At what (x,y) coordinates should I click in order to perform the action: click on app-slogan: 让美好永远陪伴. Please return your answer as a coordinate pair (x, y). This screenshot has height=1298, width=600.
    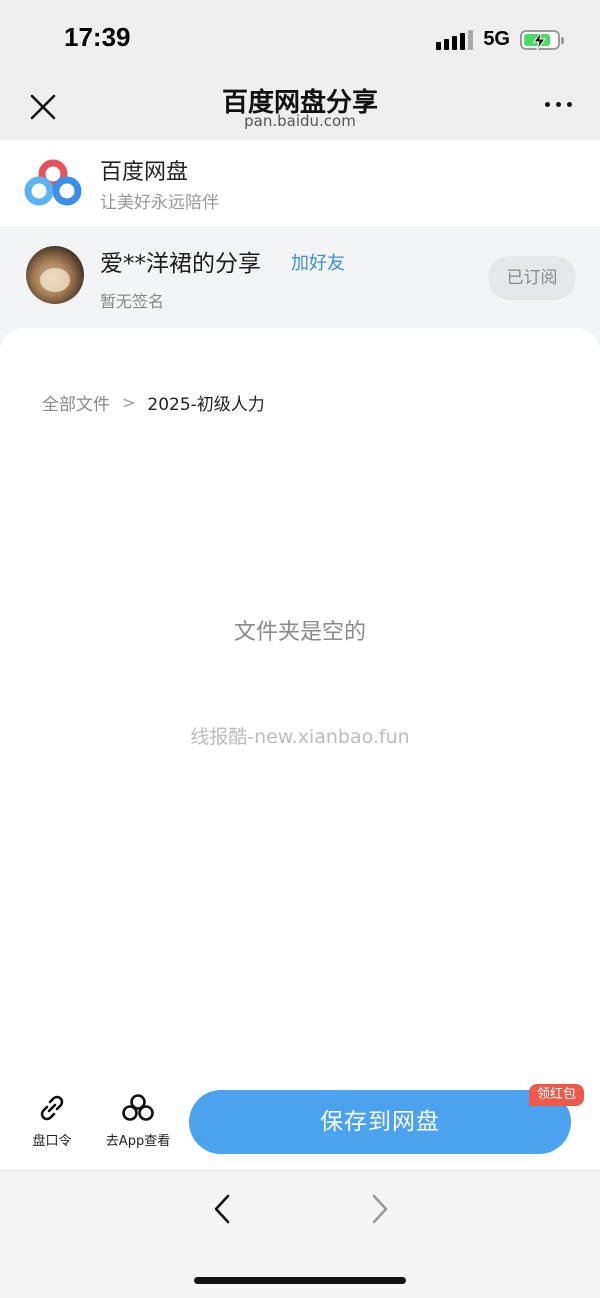
    Looking at the image, I should click on (159, 203).